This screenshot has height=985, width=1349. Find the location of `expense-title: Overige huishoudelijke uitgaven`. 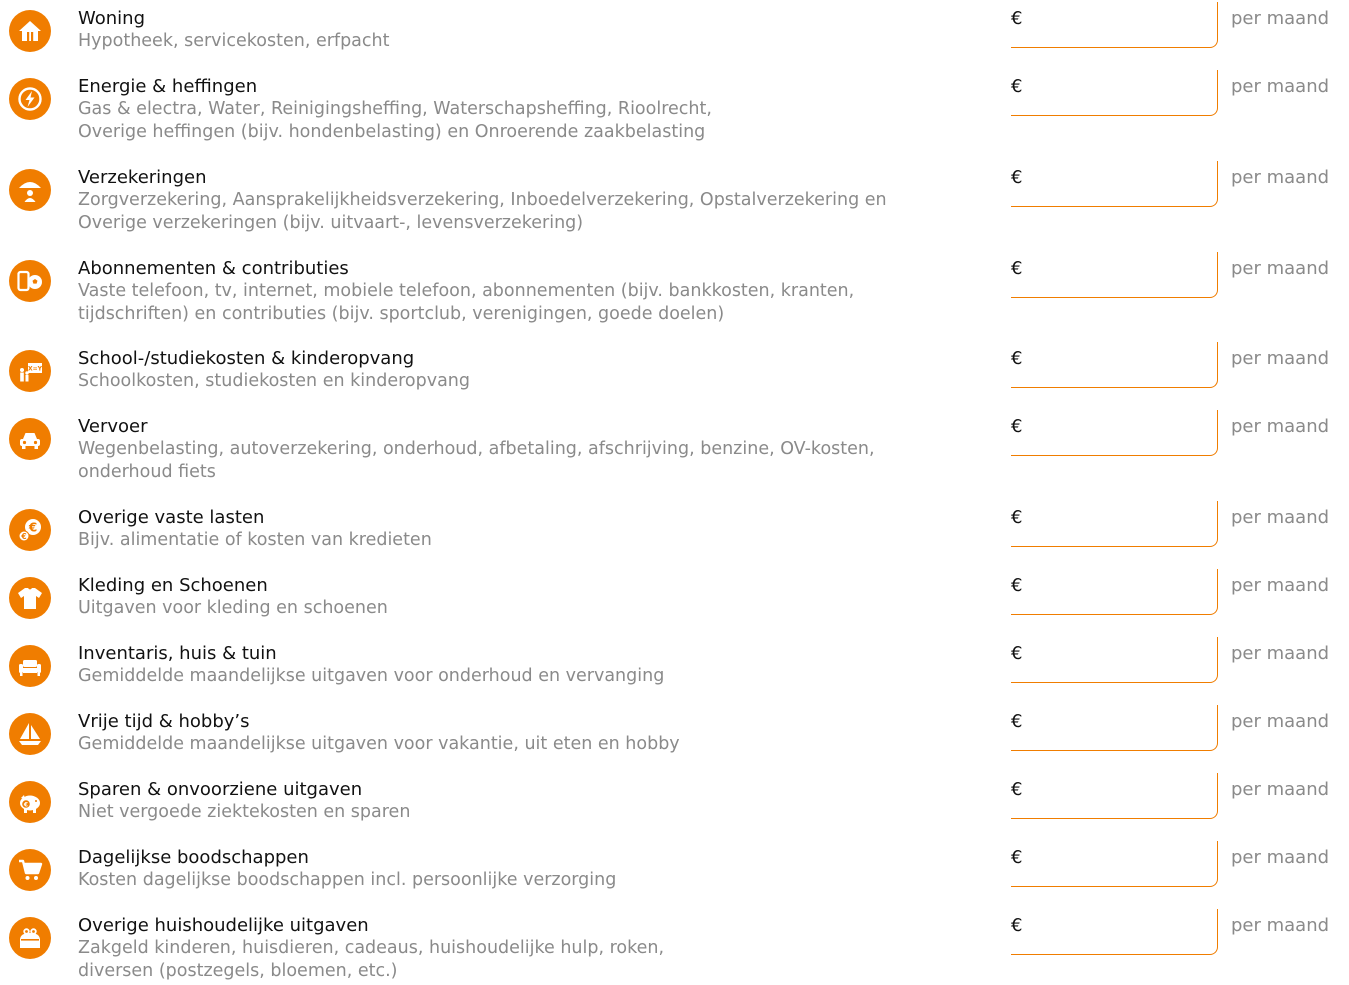

expense-title: Overige huishoudelijke uitgaven is located at coordinates (223, 925).